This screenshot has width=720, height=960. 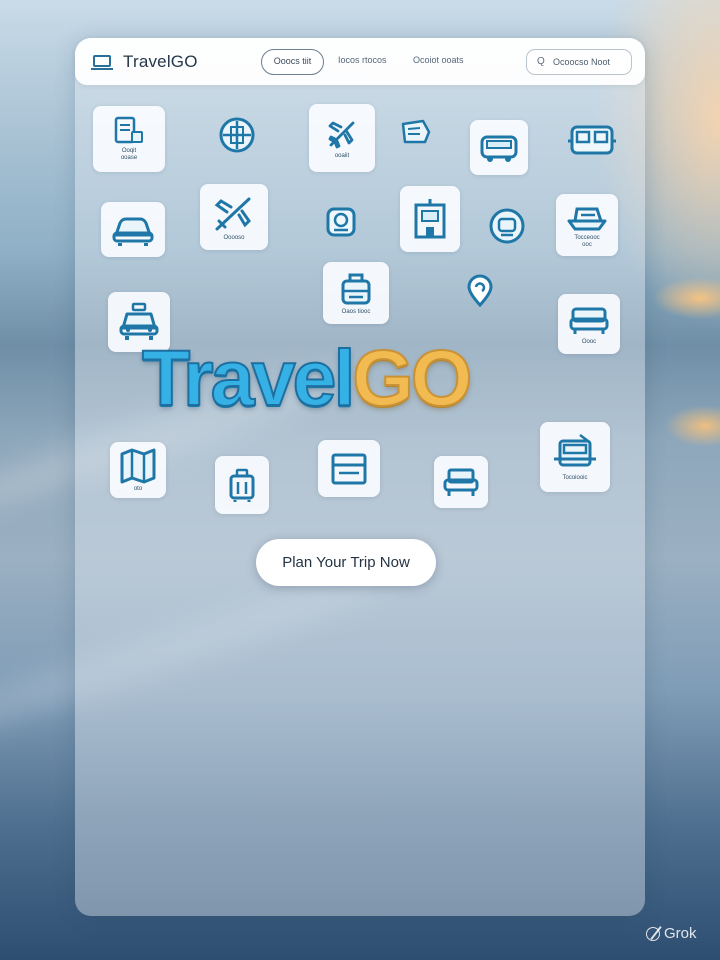 I want to click on hero-logo: TravelGO, so click(x=307, y=378).